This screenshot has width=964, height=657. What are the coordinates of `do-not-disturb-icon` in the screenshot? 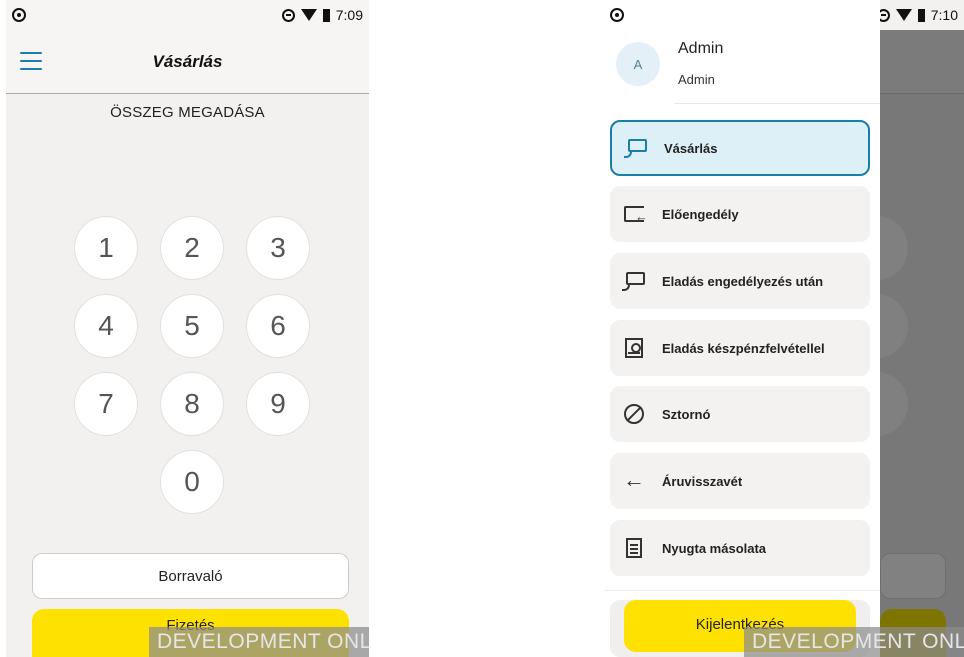 It's located at (288, 15).